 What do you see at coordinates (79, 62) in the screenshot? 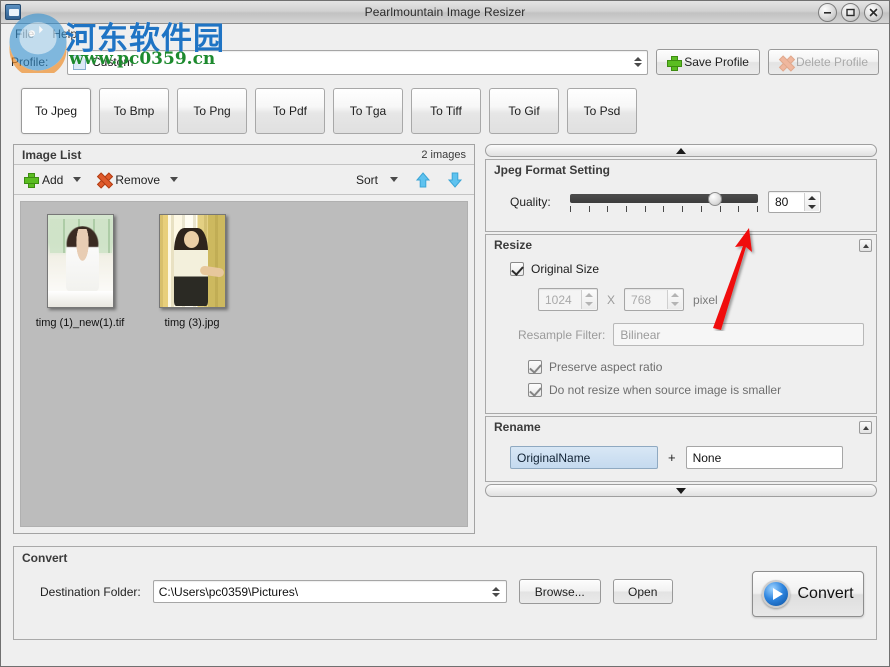
I see `document-icon` at bounding box center [79, 62].